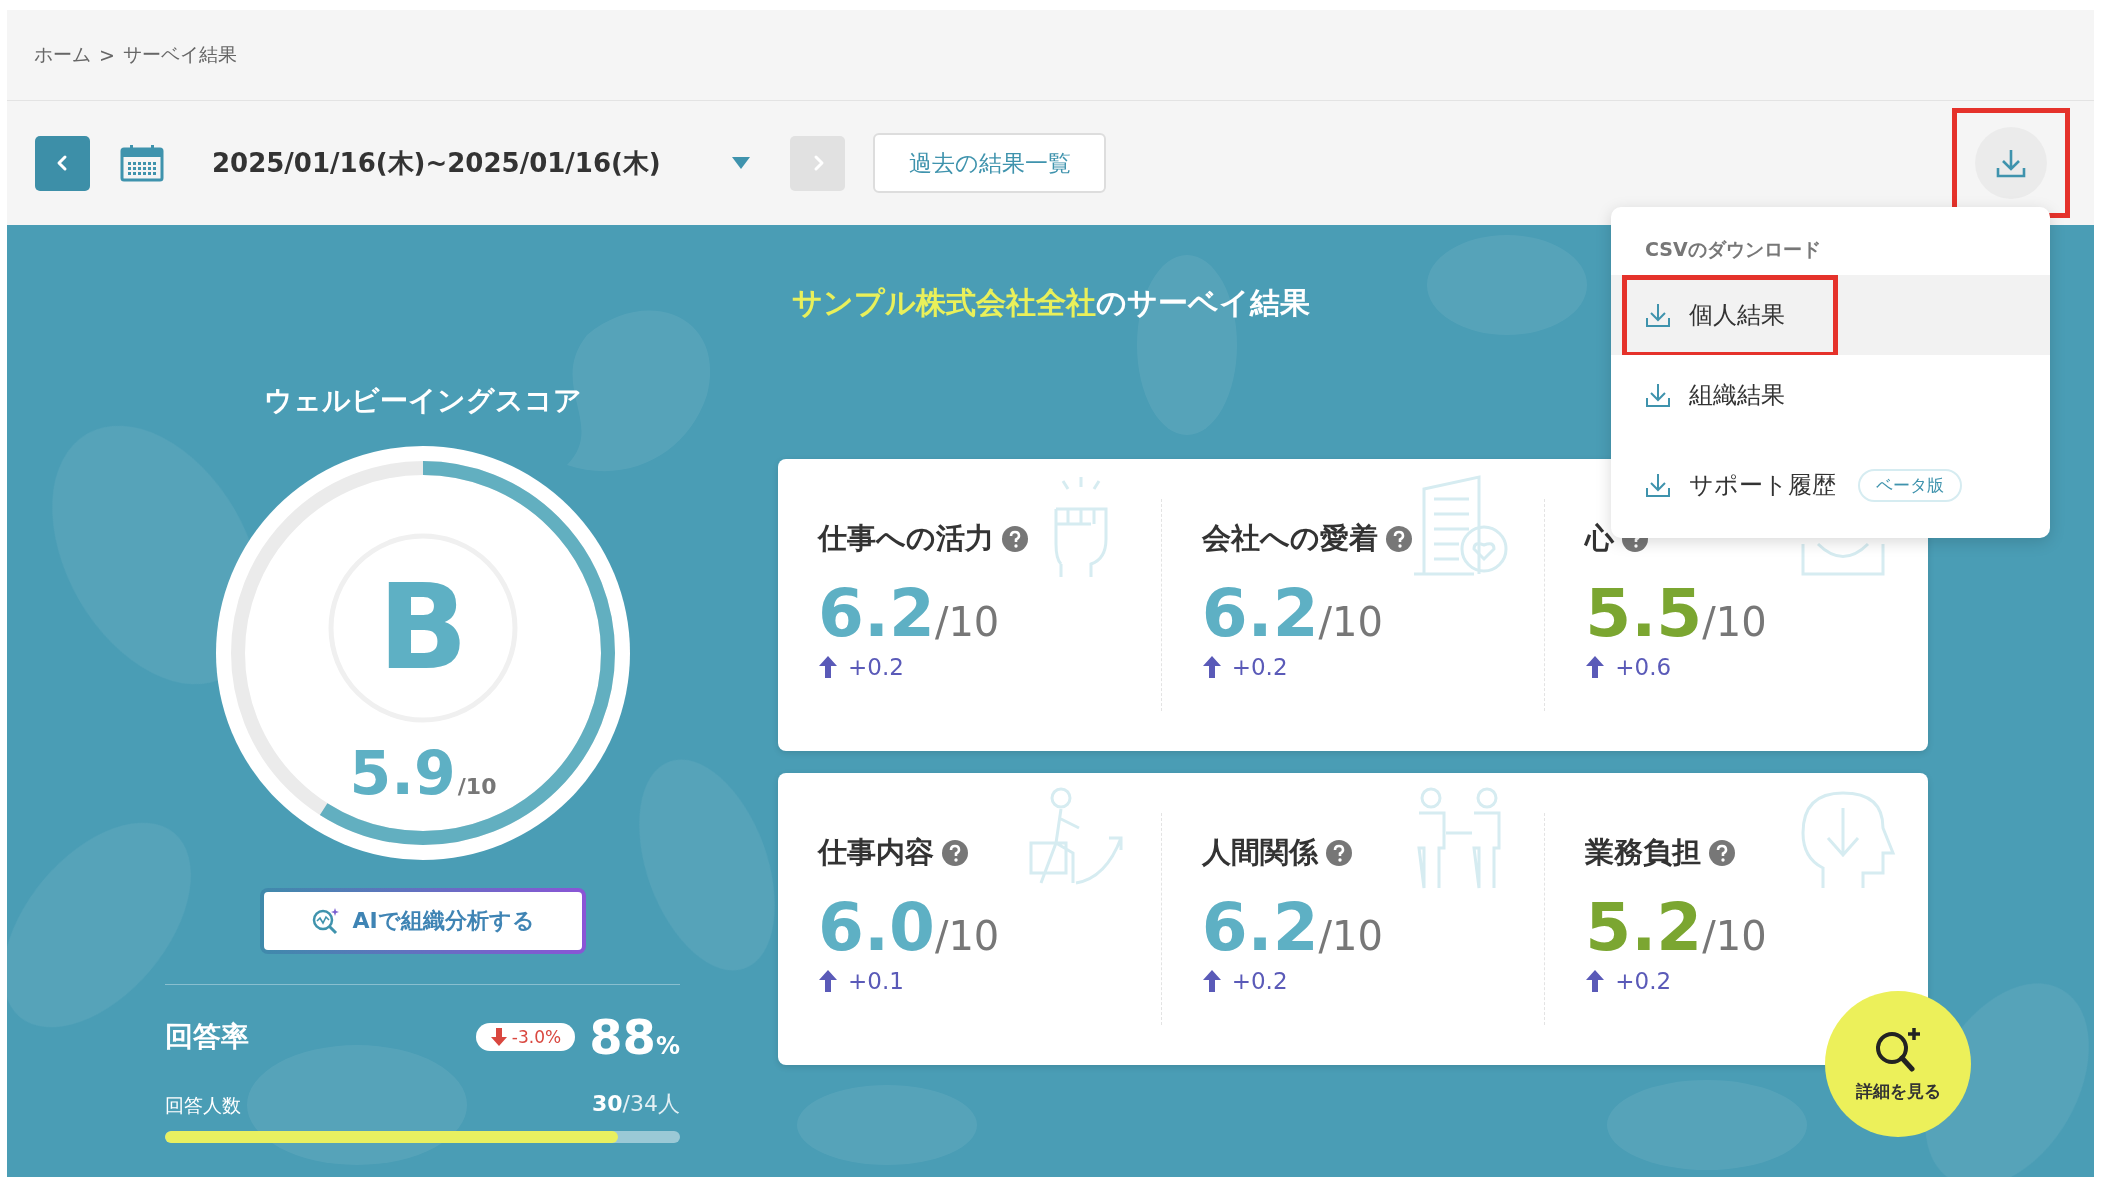 This screenshot has width=2102, height=1182. I want to click on calendar-icon, so click(142, 163).